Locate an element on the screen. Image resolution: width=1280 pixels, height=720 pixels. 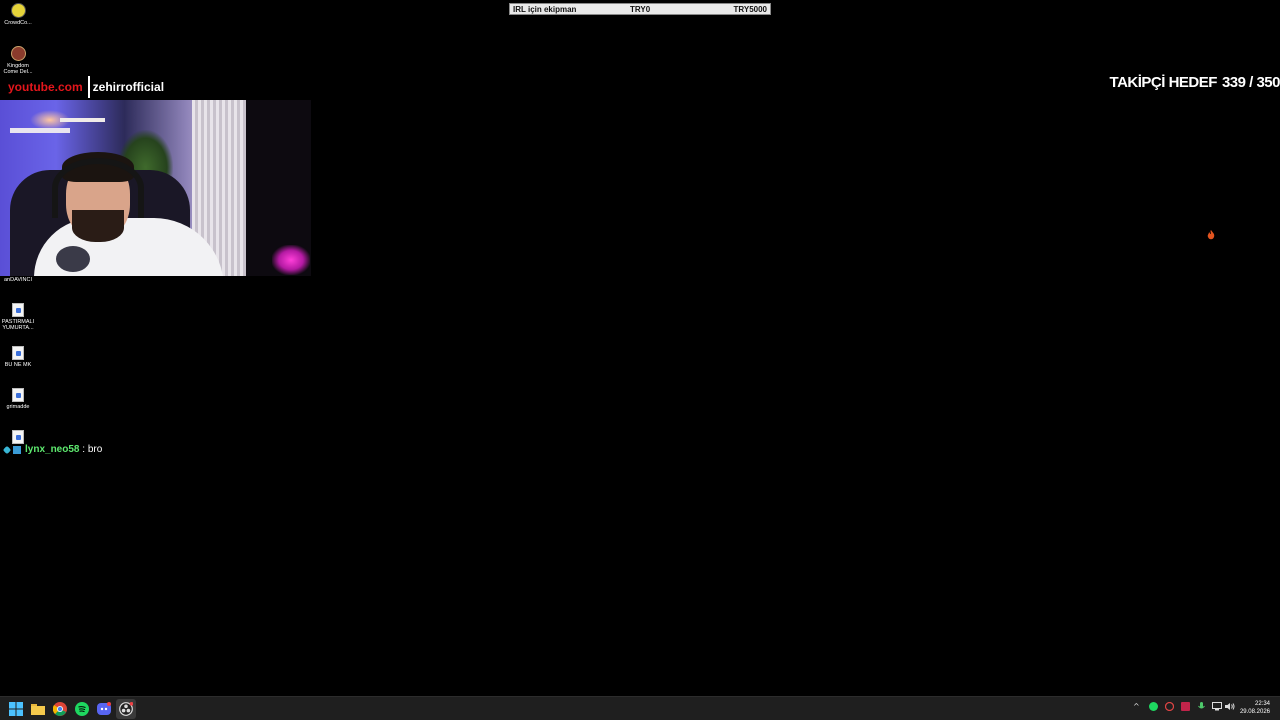
goal-target: TRY5000 is located at coordinates (750, 9).